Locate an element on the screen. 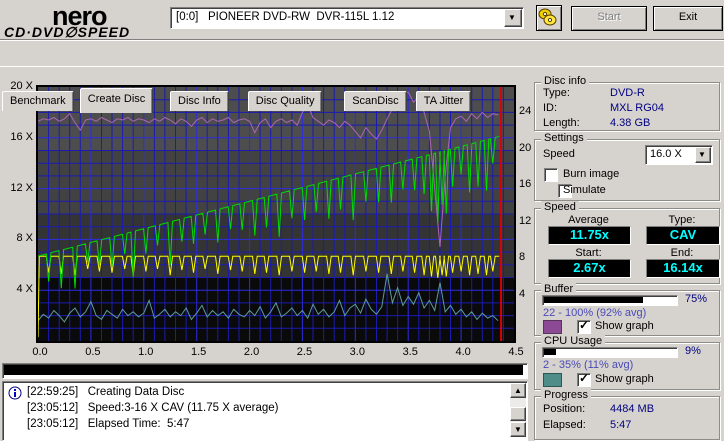 The width and height of the screenshot is (724, 441). disc-info-value: MXL RG04 is located at coordinates (637, 108).